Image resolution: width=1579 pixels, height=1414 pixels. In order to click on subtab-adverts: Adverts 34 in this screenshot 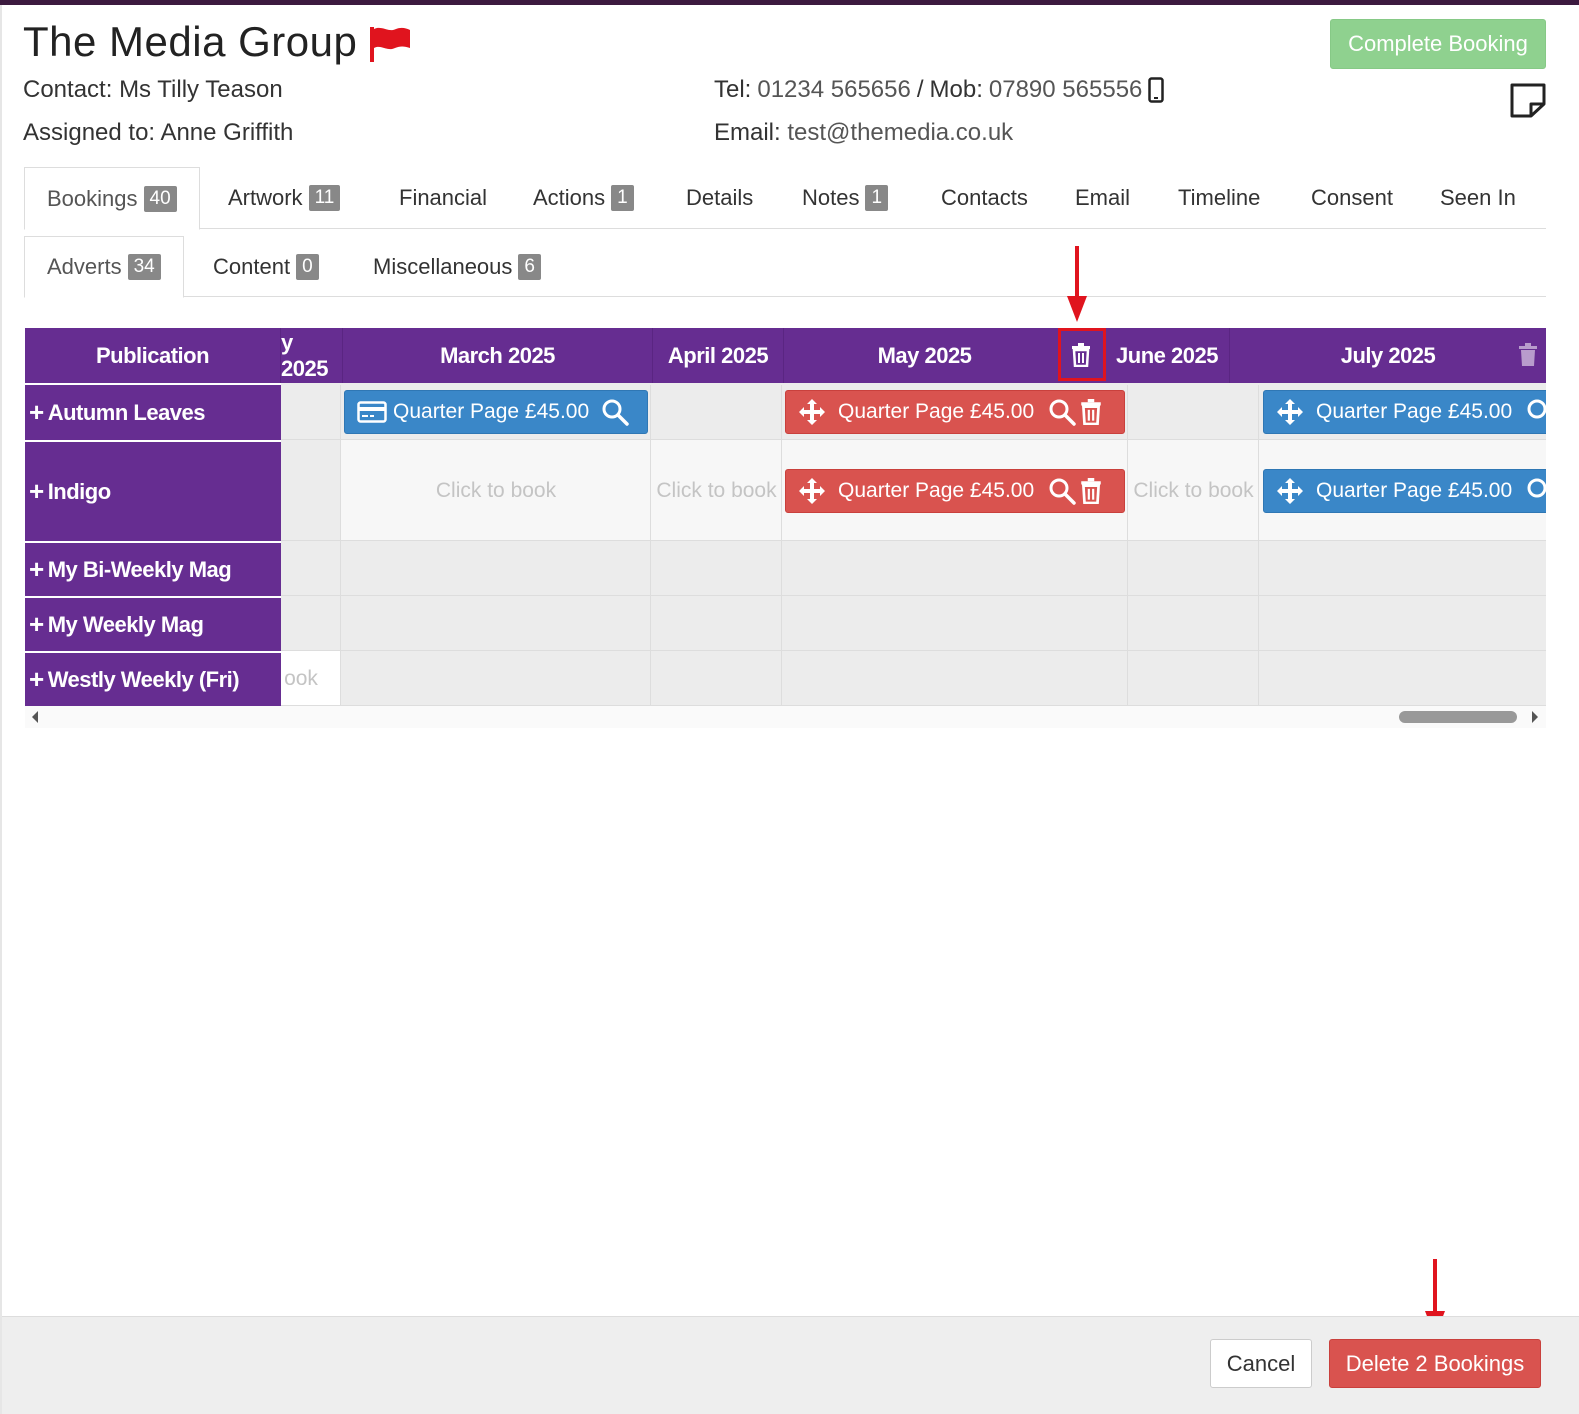, I will do `click(104, 267)`.